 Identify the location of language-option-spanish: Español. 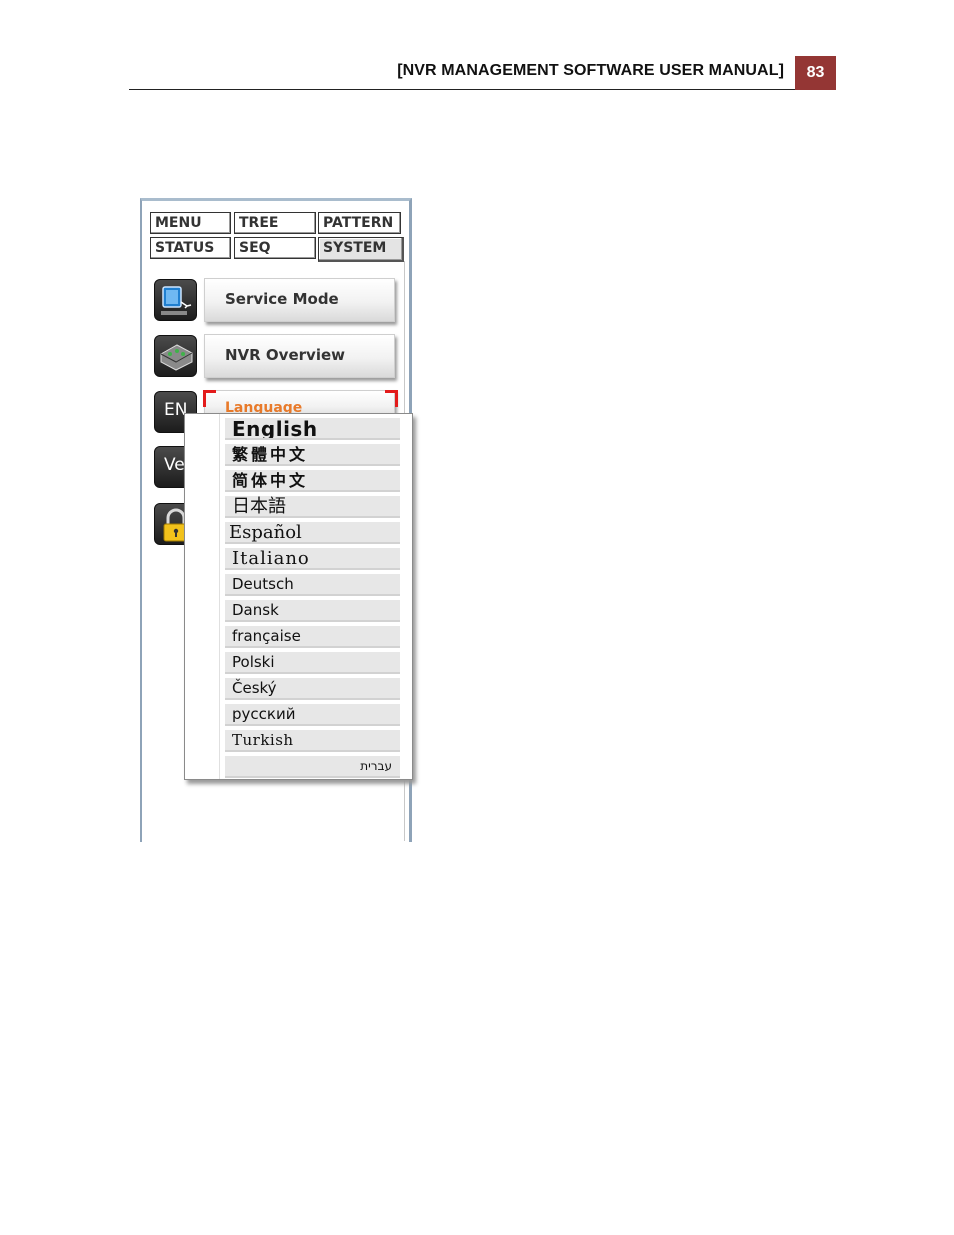
(312, 533).